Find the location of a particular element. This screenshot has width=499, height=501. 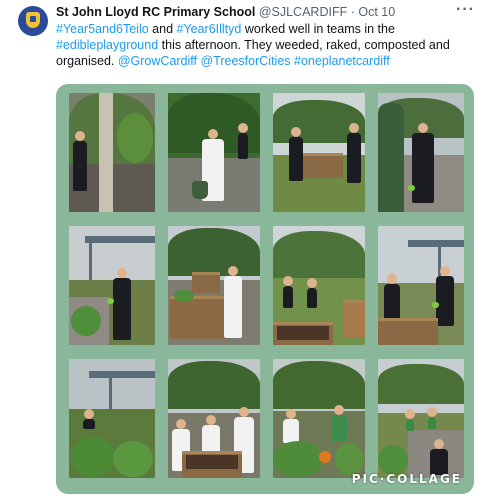

author-name: St John Lloyd RC Primary School is located at coordinates (155, 12).